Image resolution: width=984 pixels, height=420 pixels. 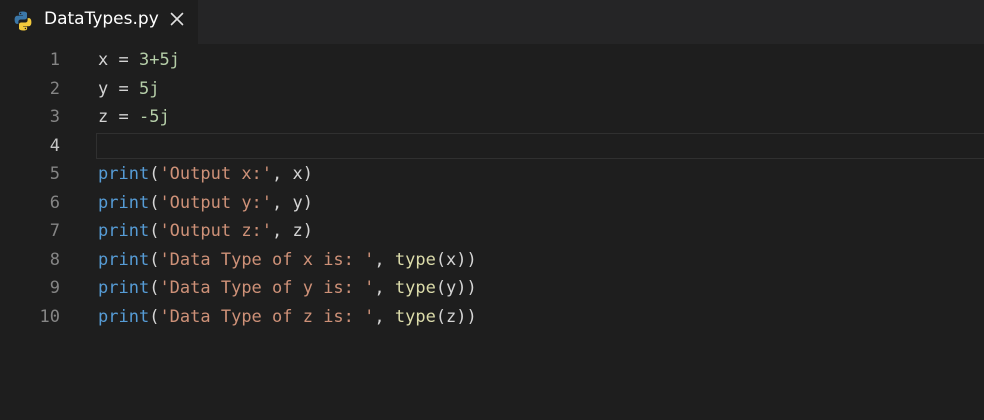 What do you see at coordinates (492, 288) in the screenshot?
I see `code-line: 9 print('Data Type of y is: ', type(y))` at bounding box center [492, 288].